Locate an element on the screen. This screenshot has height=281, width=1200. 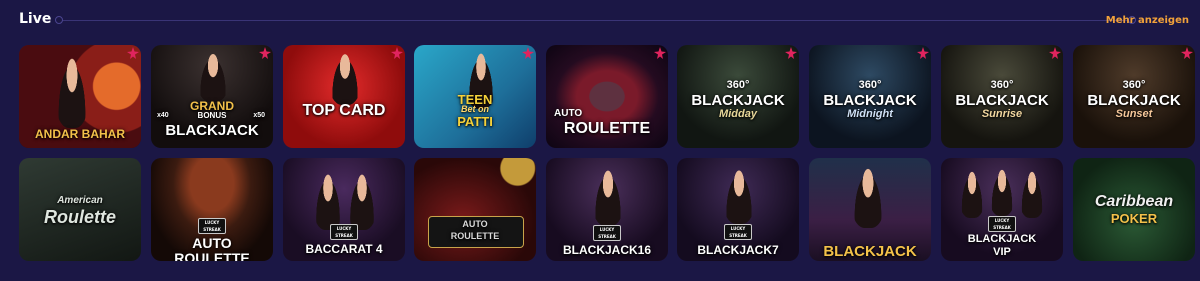
multiplier-right: x50 is located at coordinates (259, 115).